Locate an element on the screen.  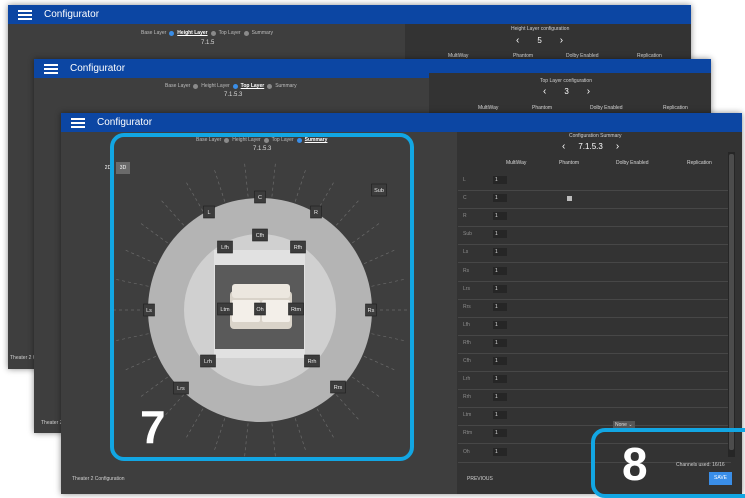
channel-name: R is located at coordinates (465, 216).